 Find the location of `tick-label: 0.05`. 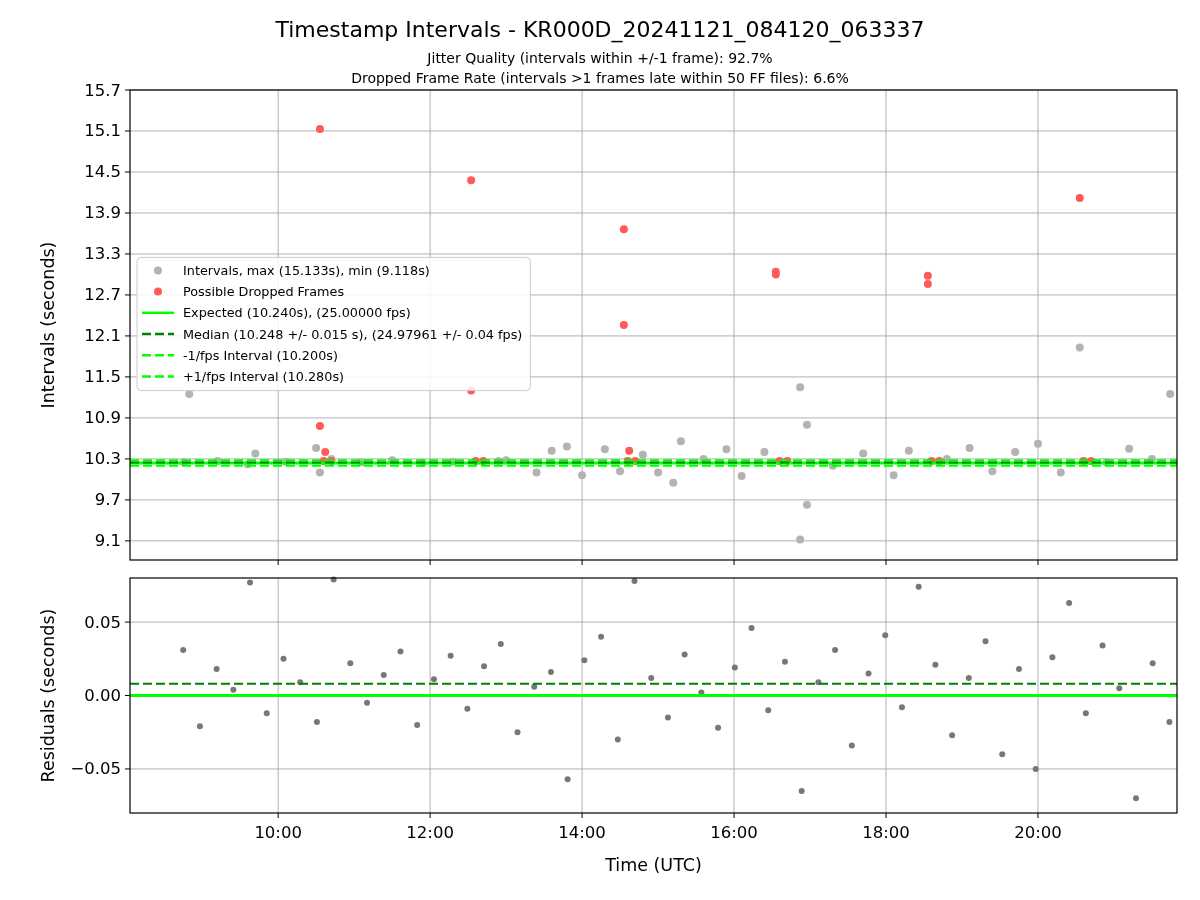

tick-label: 0.05 is located at coordinates (102, 622).